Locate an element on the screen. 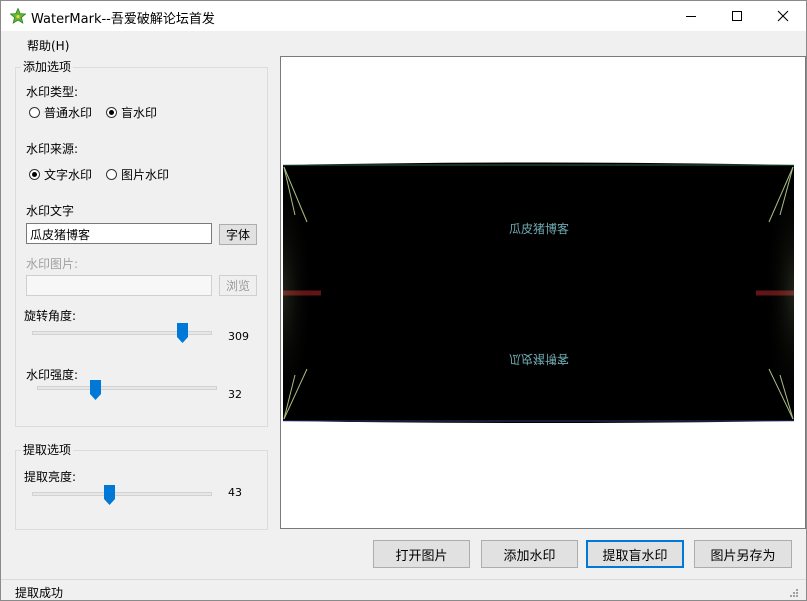  brightness-value: 43 is located at coordinates (235, 492).